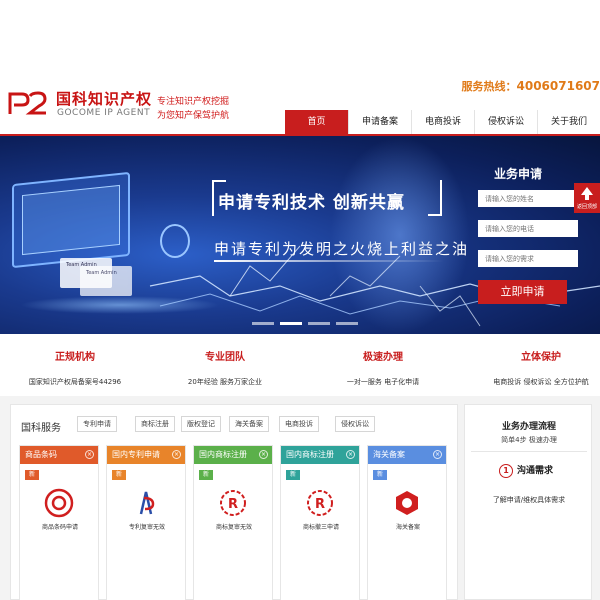 The height and width of the screenshot is (600, 600). What do you see at coordinates (407, 522) in the screenshot?
I see `service-card-customs: 海关备案 × 新 海关备案` at bounding box center [407, 522].